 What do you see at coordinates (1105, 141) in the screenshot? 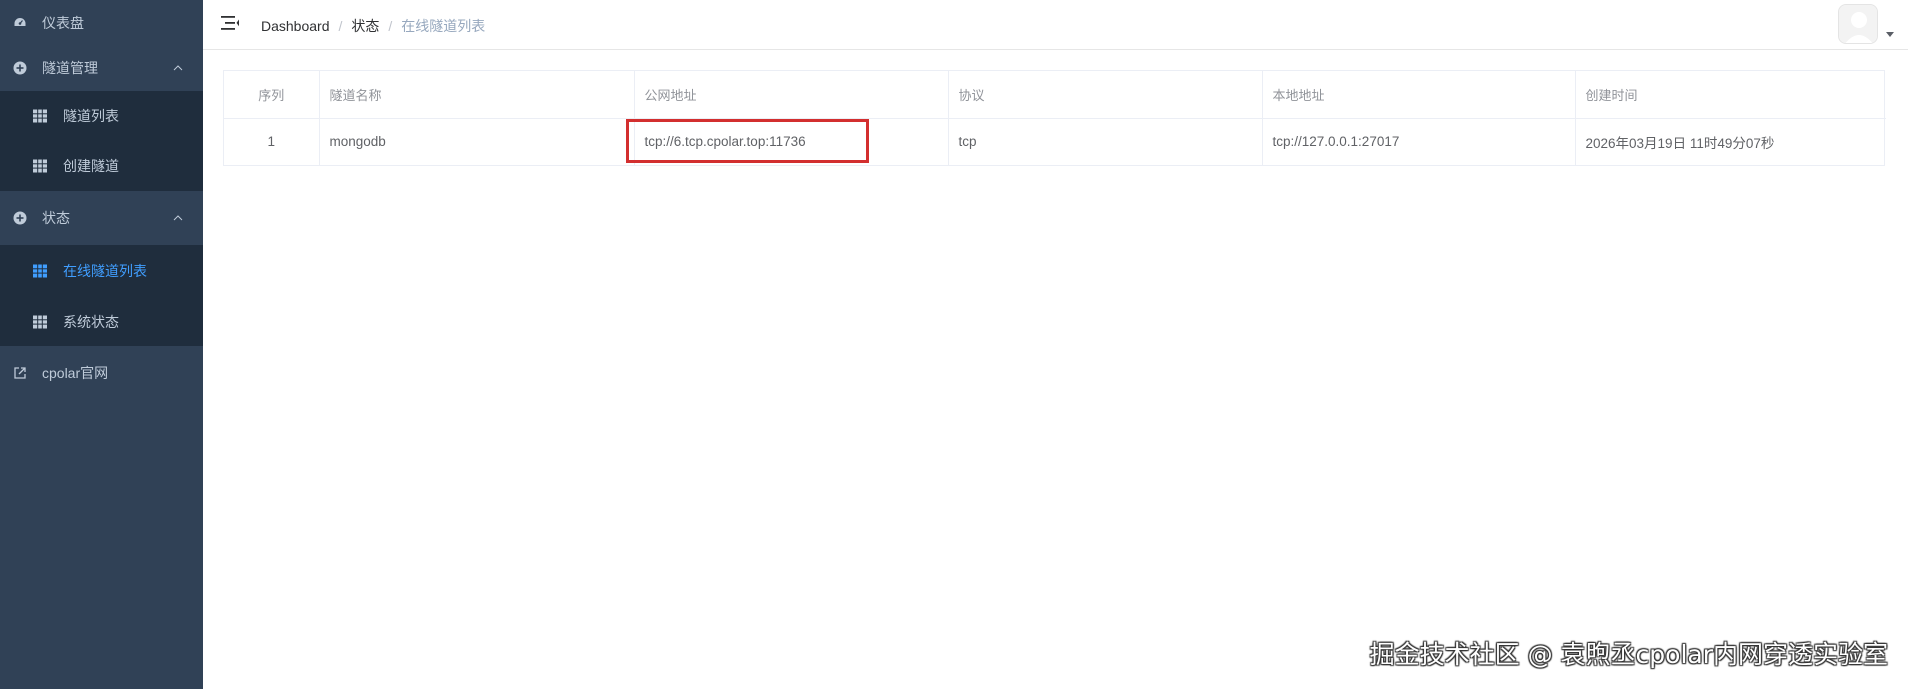
I see `cell-protocol: tcp` at bounding box center [1105, 141].